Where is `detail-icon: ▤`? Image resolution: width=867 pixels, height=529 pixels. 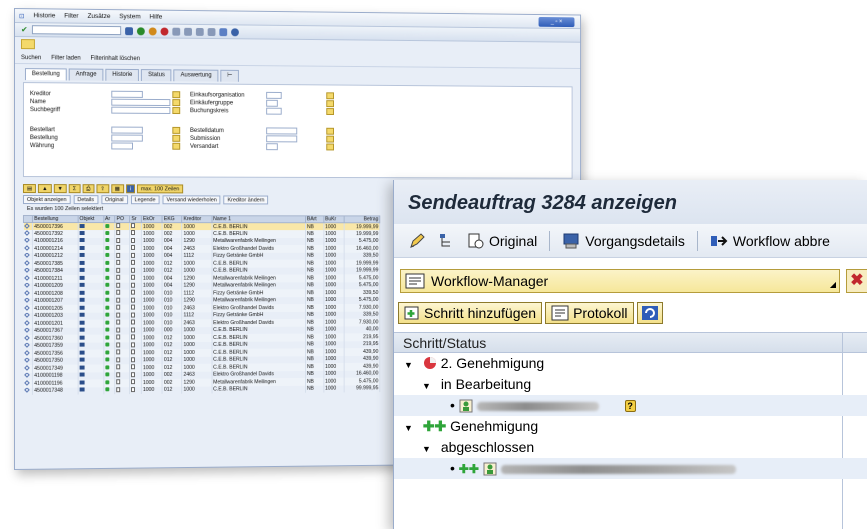 detail-icon: ▤ is located at coordinates (29, 188).